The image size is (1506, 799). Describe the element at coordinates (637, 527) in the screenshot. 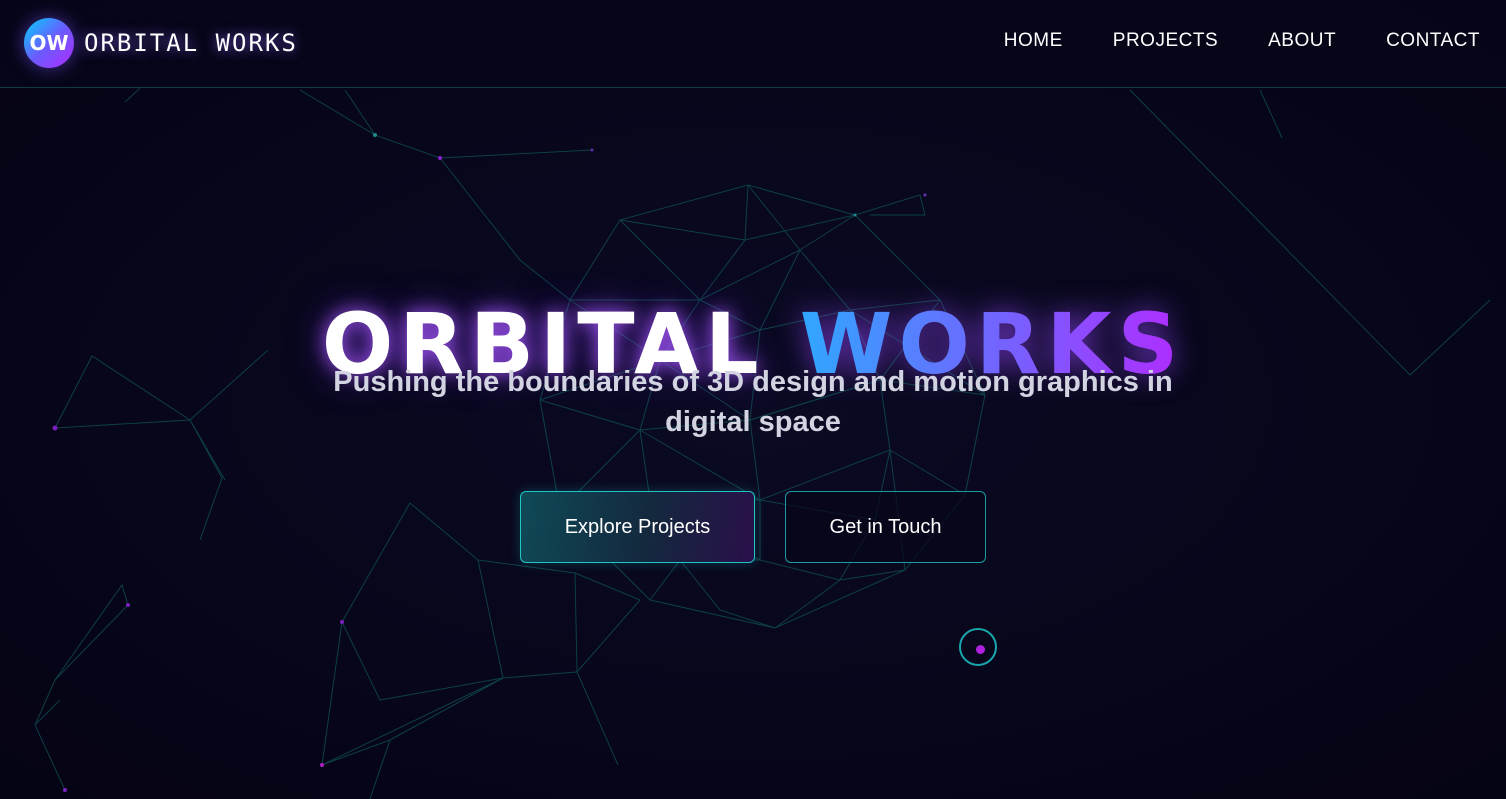

I see `explore-projects-button: Explore Projects` at that location.